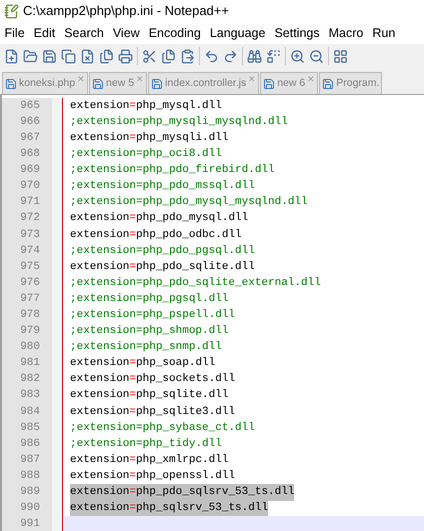  What do you see at coordinates (30, 251) in the screenshot?
I see `line-number: 974` at bounding box center [30, 251].